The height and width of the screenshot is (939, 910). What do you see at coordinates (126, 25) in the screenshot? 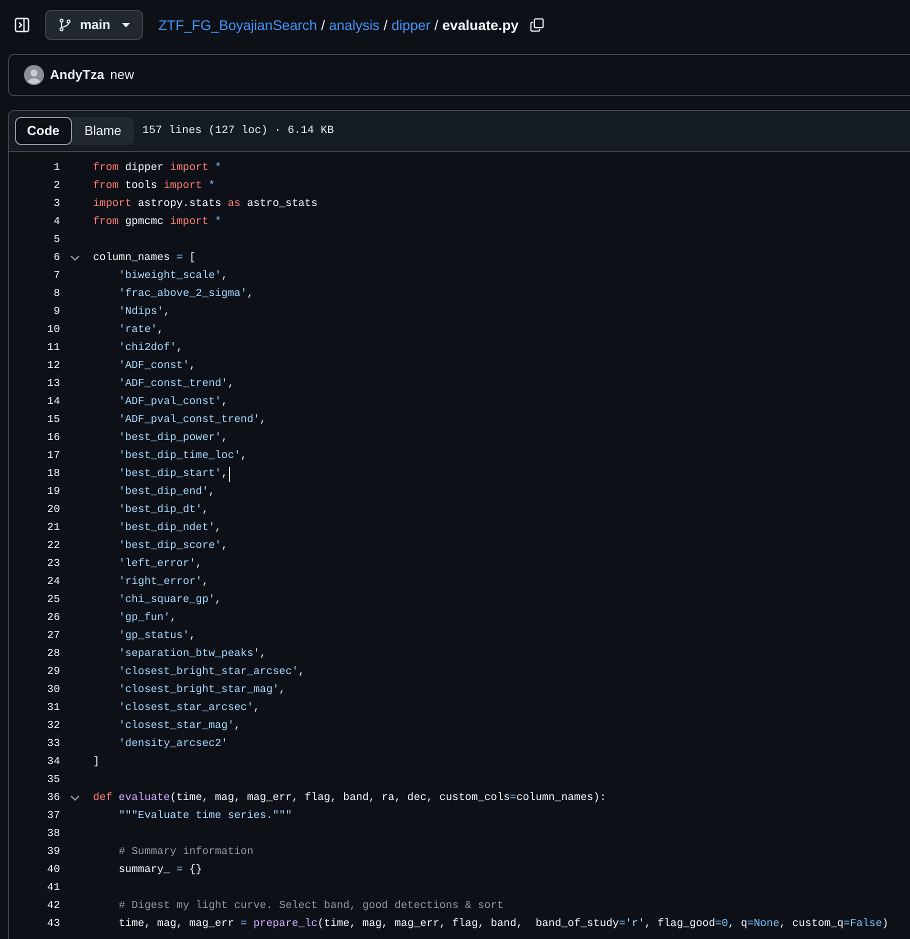
I see `caret-icon` at bounding box center [126, 25].